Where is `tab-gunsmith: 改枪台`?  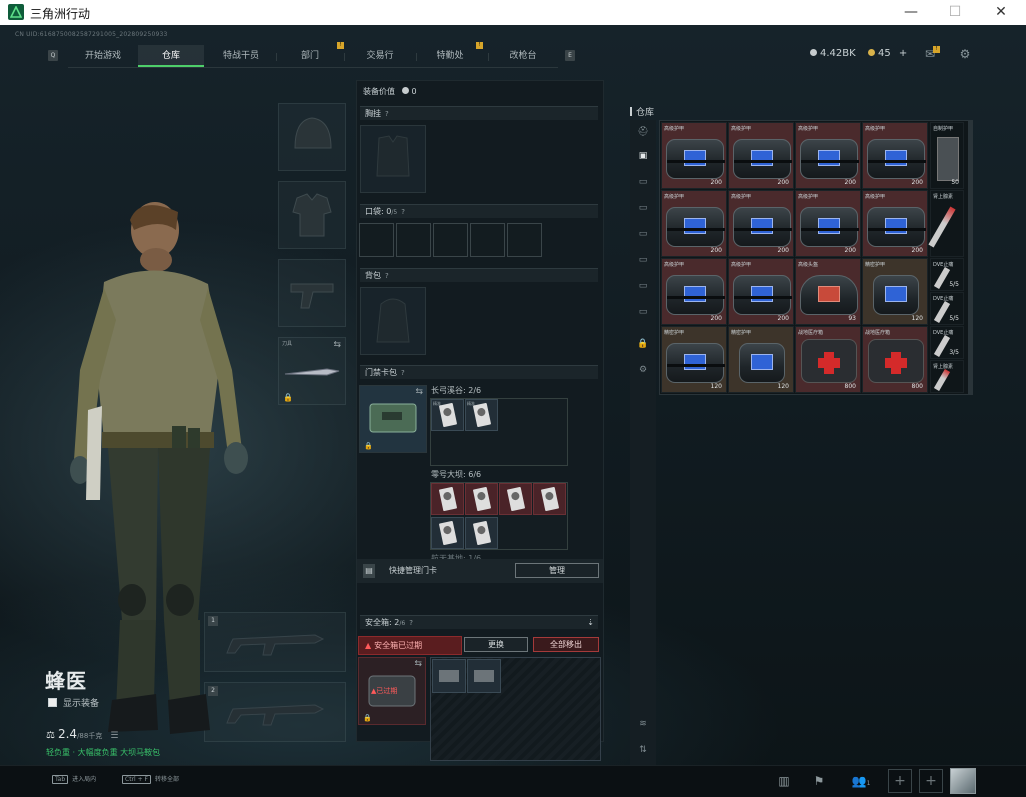 tab-gunsmith: 改枪台 is located at coordinates (523, 56).